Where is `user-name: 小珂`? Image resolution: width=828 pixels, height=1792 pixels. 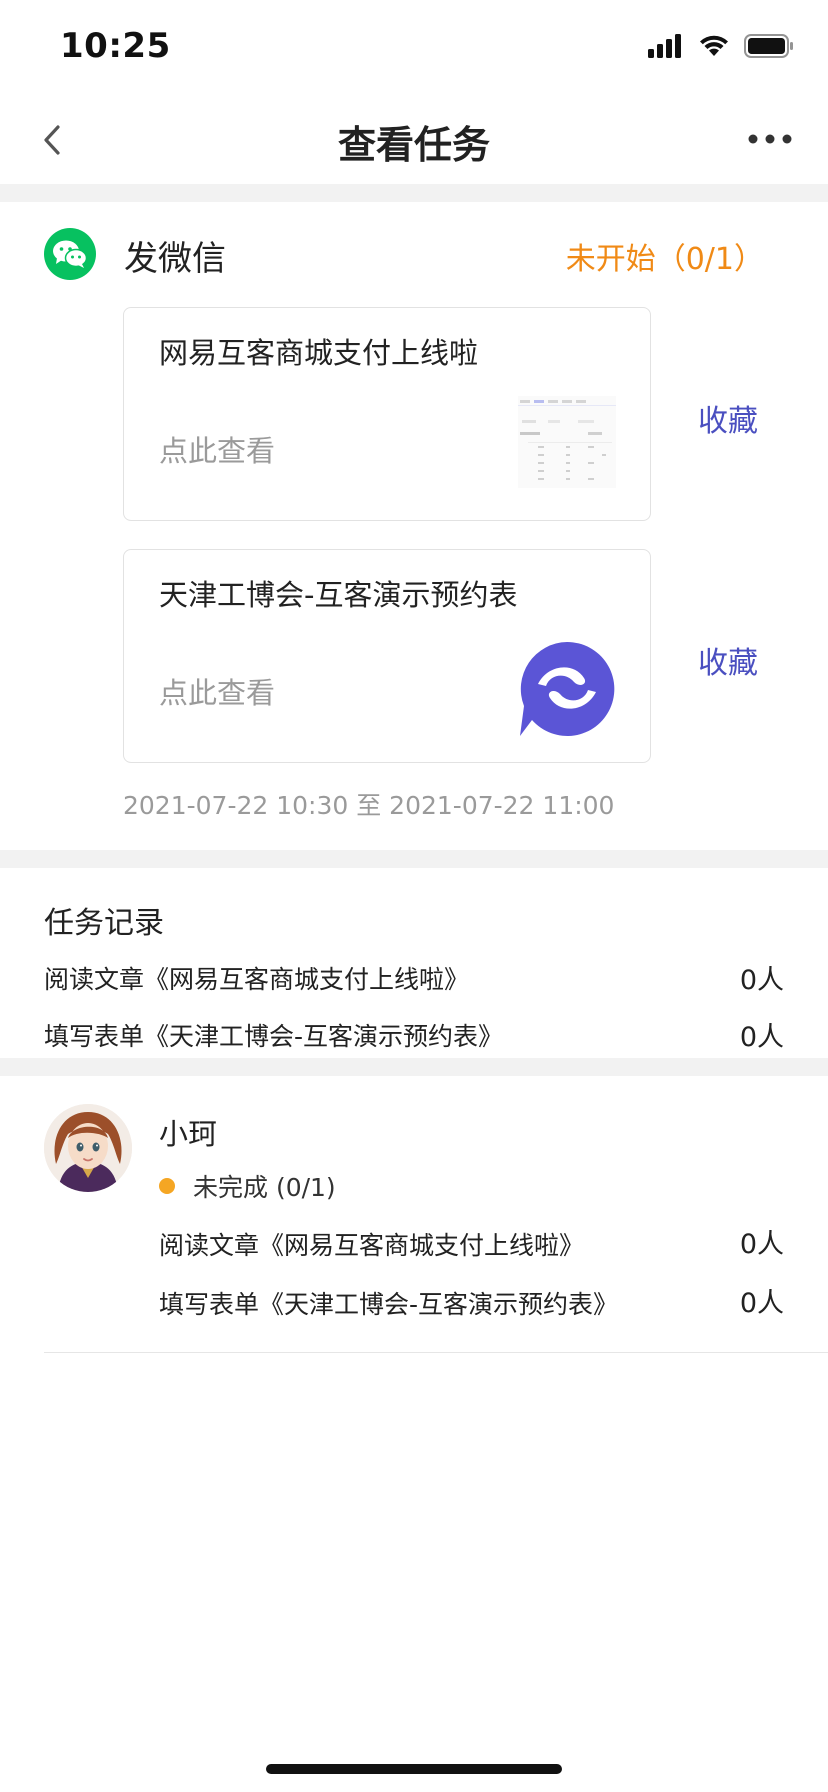 user-name: 小珂 is located at coordinates (188, 1134).